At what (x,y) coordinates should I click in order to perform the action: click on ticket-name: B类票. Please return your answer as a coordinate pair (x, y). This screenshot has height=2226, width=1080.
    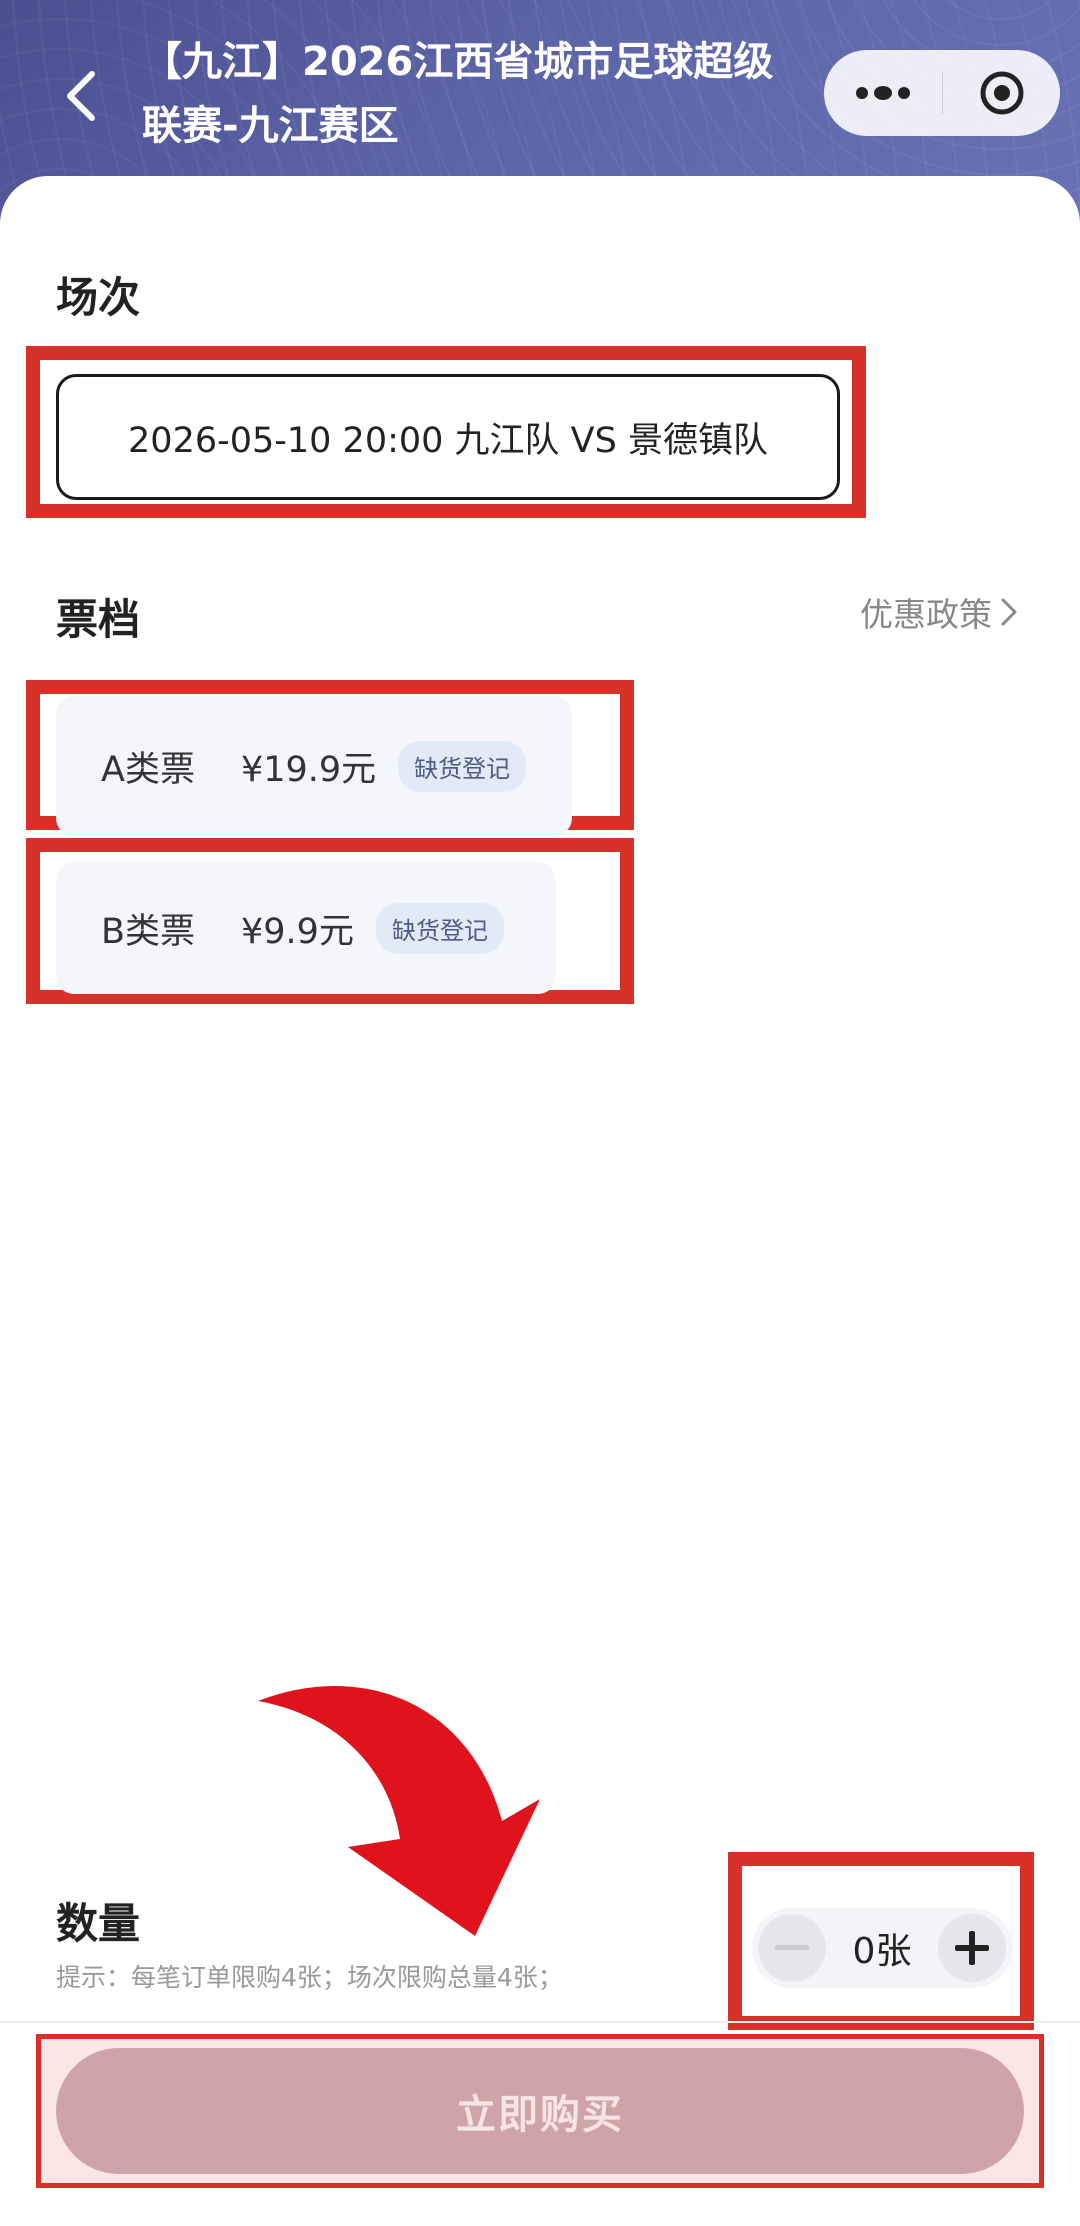
    Looking at the image, I should click on (148, 931).